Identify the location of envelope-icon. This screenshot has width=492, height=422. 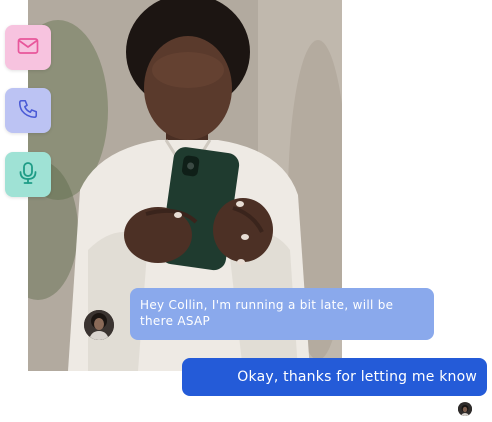
(28, 48).